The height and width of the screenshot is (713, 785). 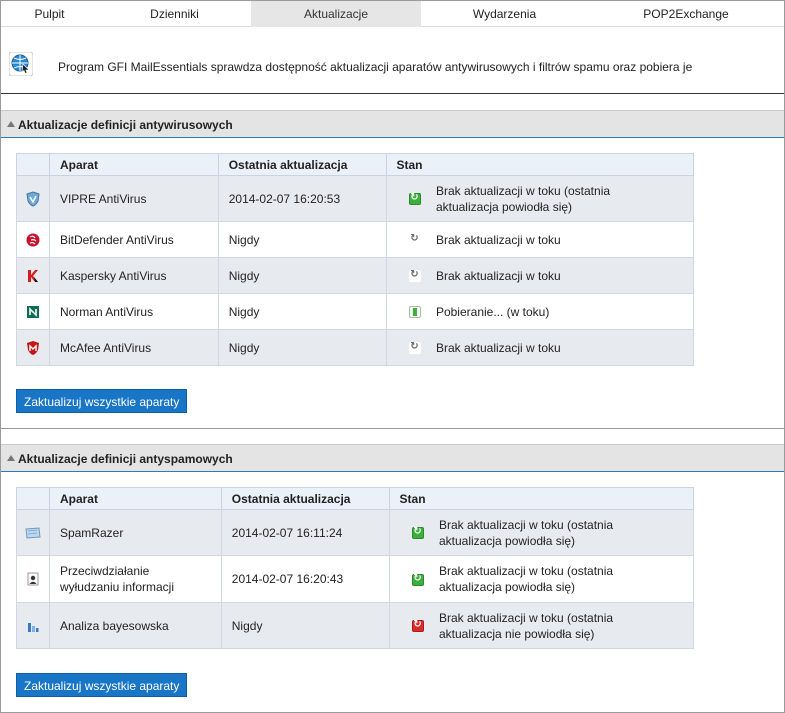 I want to click on tab-aktualizacje: Aktualizacje, so click(x=336, y=14).